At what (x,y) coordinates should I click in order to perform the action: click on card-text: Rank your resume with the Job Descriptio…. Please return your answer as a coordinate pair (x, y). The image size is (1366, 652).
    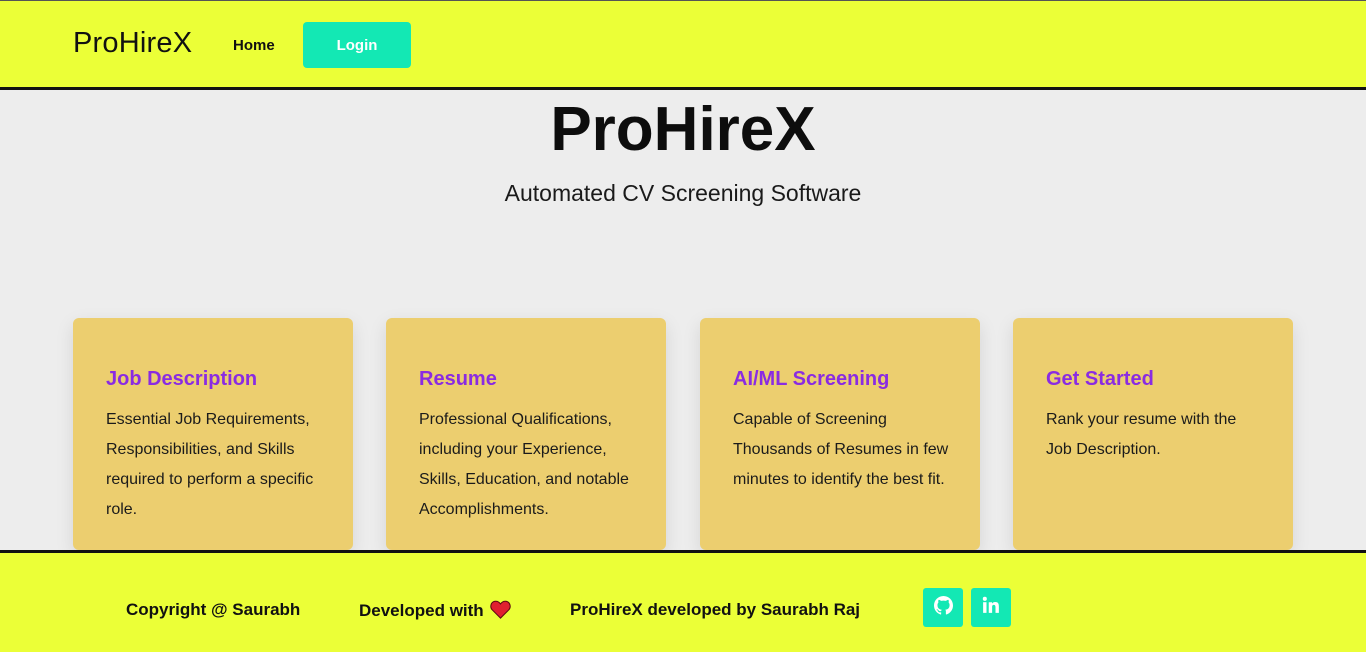
    Looking at the image, I should click on (1141, 434).